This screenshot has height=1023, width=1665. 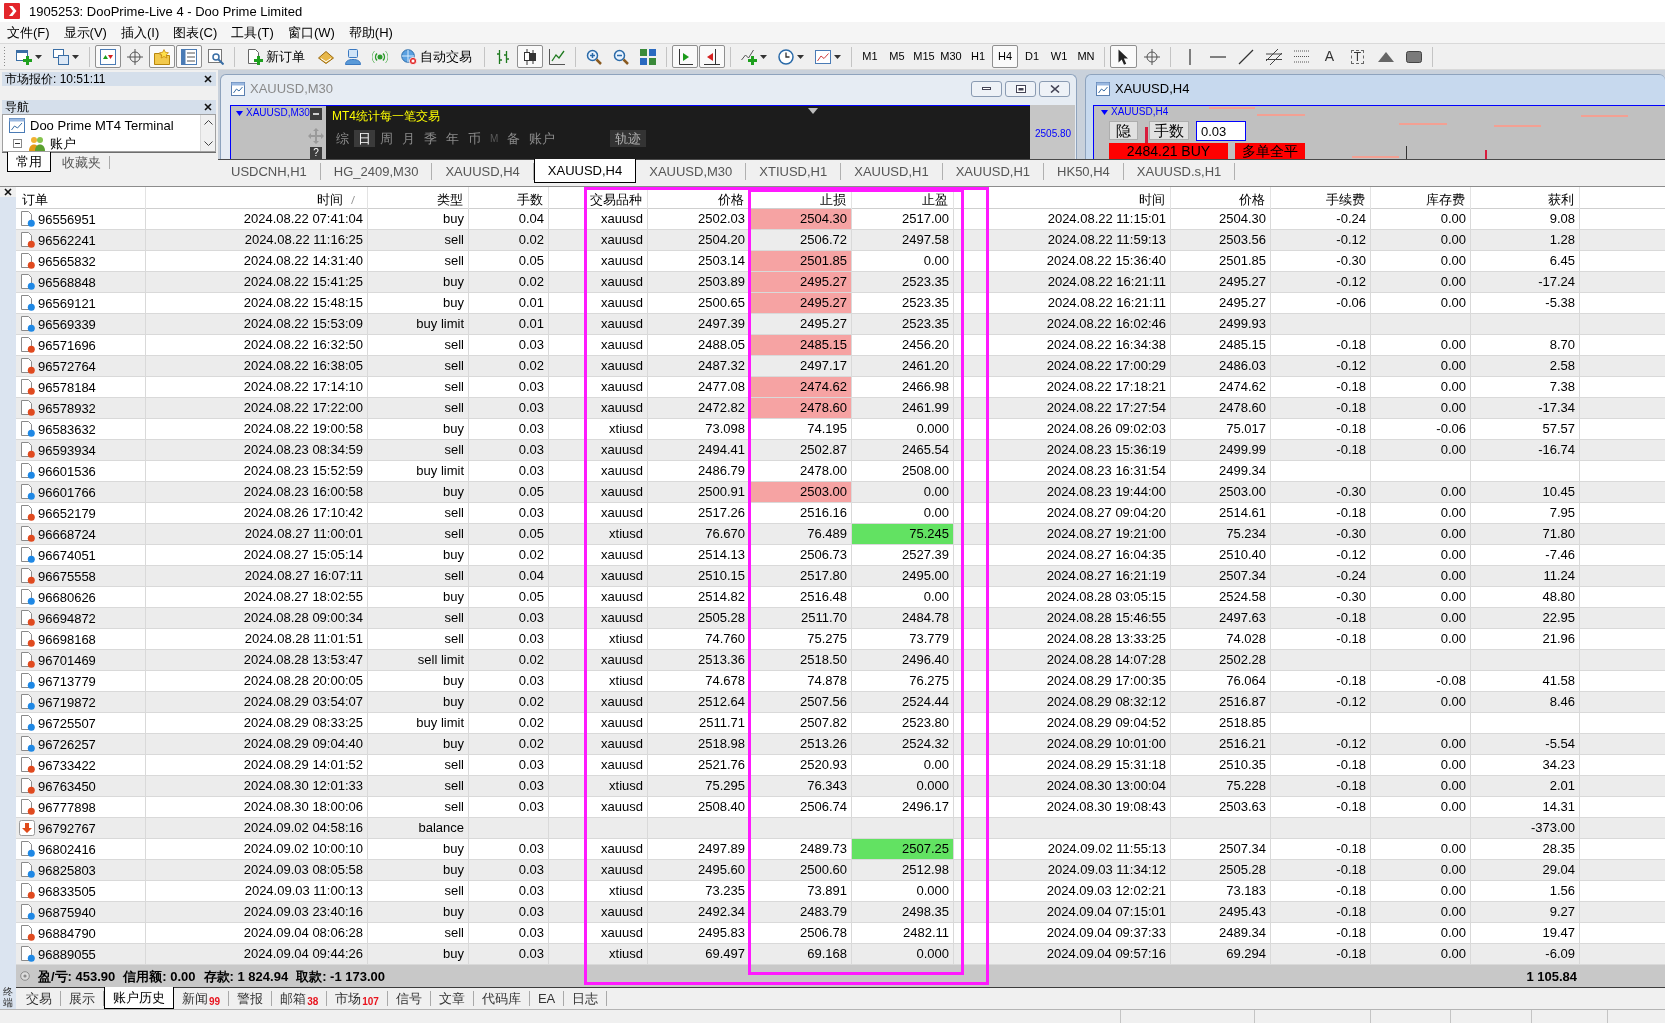 I want to click on close-button, so click(x=1054, y=88).